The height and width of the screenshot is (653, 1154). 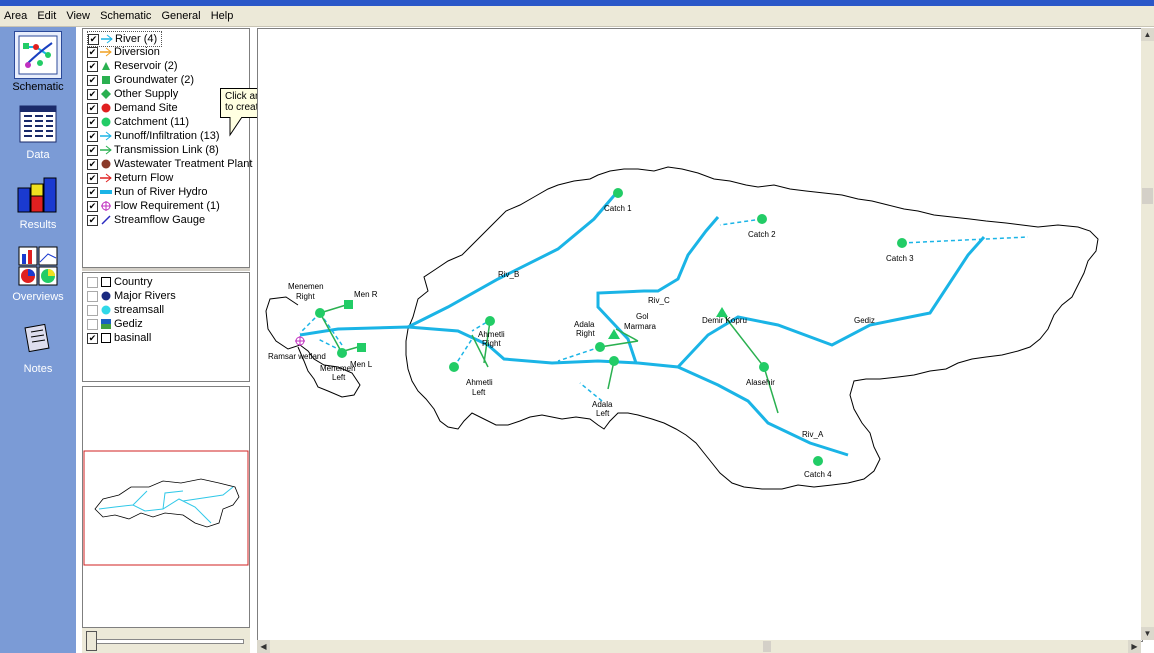 What do you see at coordinates (125, 310) in the screenshot?
I see `layer-item-streams: streamsall` at bounding box center [125, 310].